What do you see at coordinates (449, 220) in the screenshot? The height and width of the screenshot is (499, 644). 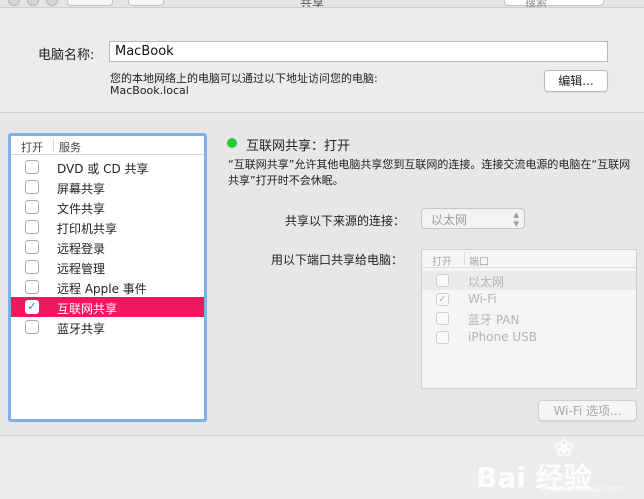 I see `share-from-value: 以太网` at bounding box center [449, 220].